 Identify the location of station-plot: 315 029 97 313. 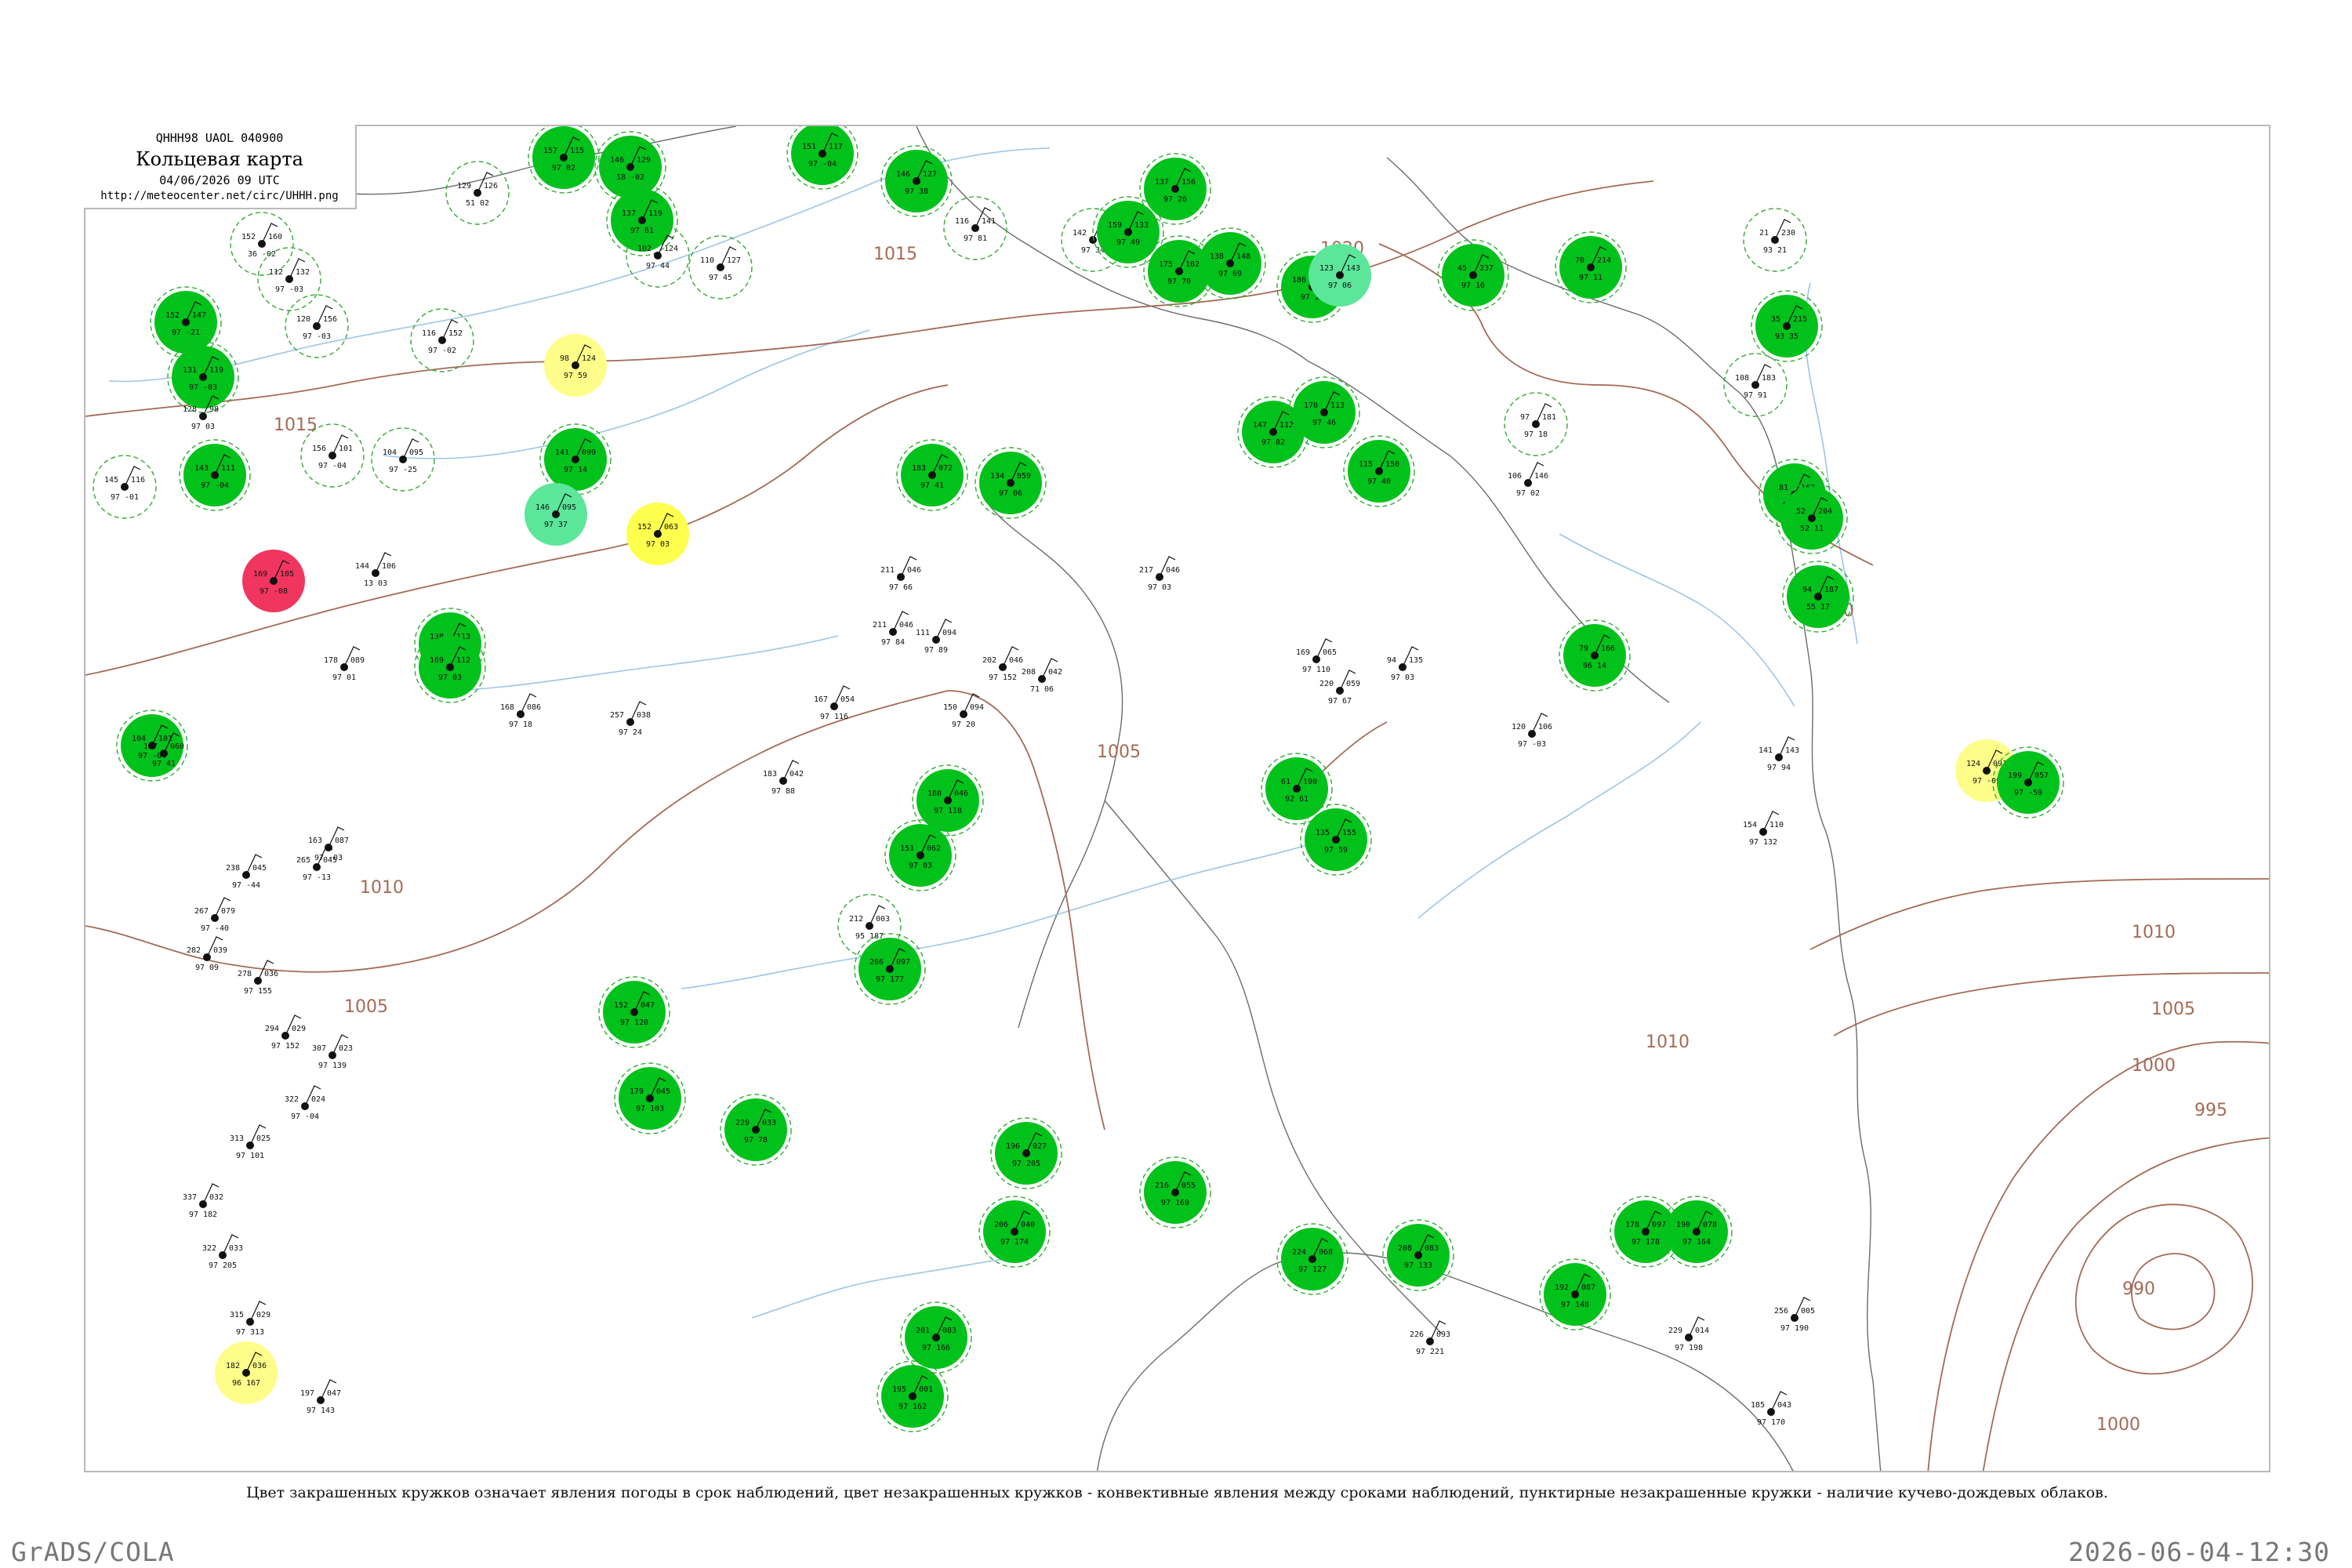
(250, 1319).